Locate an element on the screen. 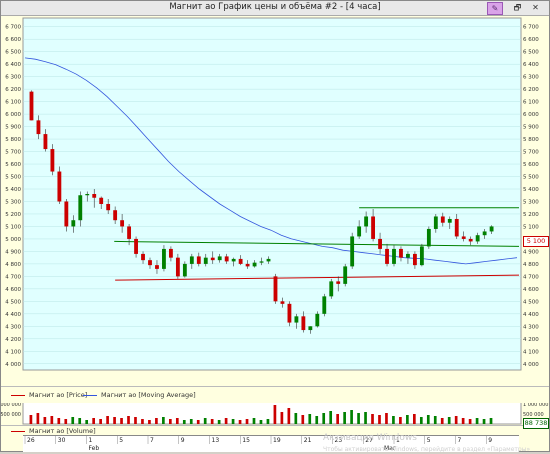  price-line-swatch is located at coordinates (18, 395).